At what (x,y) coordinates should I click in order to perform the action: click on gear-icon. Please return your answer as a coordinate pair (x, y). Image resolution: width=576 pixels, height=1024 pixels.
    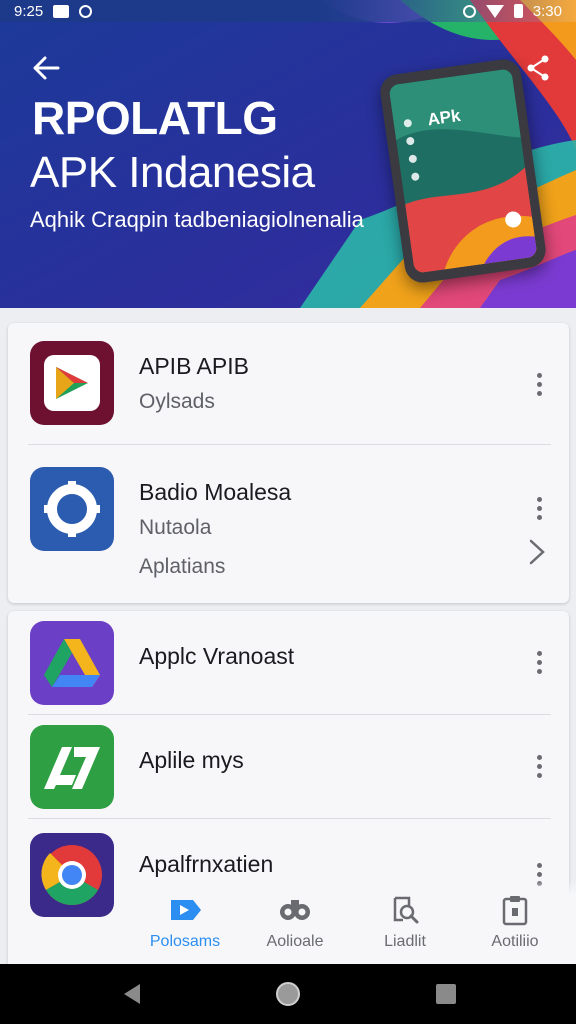
    Looking at the image, I should click on (72, 509).